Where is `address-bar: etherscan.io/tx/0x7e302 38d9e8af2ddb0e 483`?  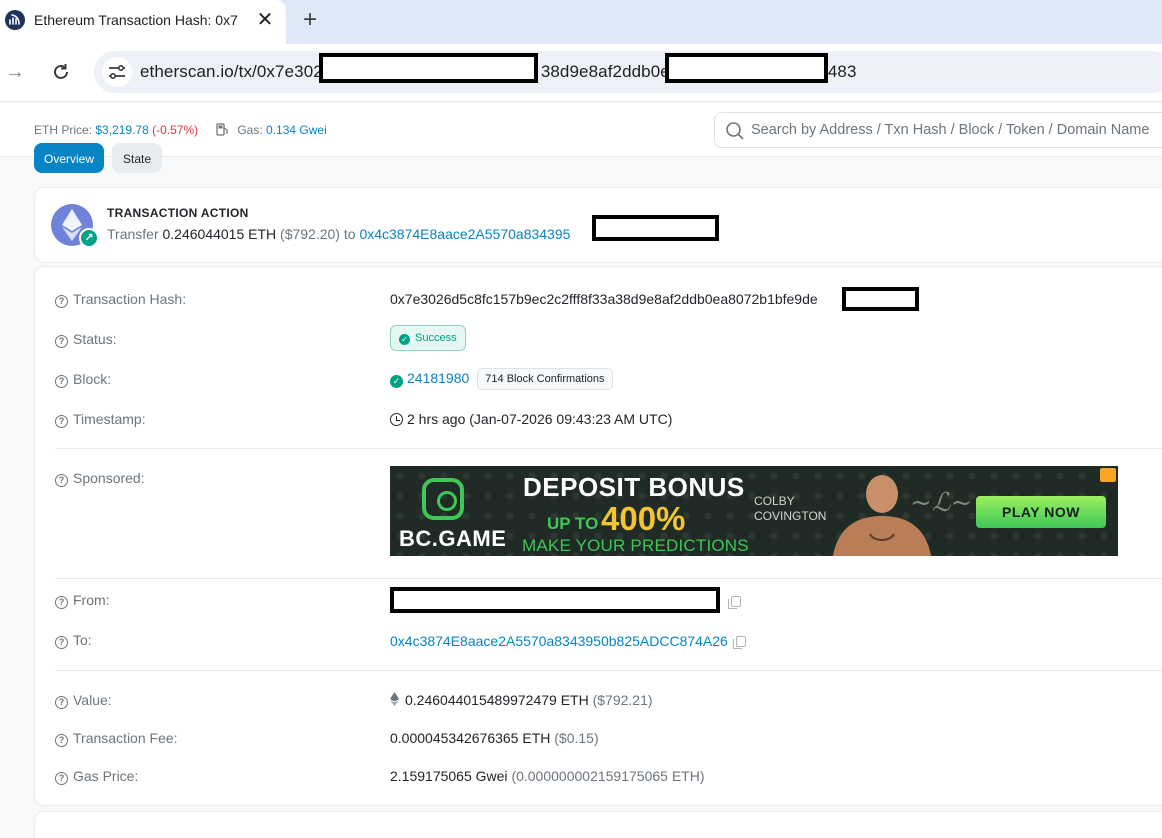
address-bar: etherscan.io/tx/0x7e302 38d9e8af2ddb0e 483 is located at coordinates (628, 72).